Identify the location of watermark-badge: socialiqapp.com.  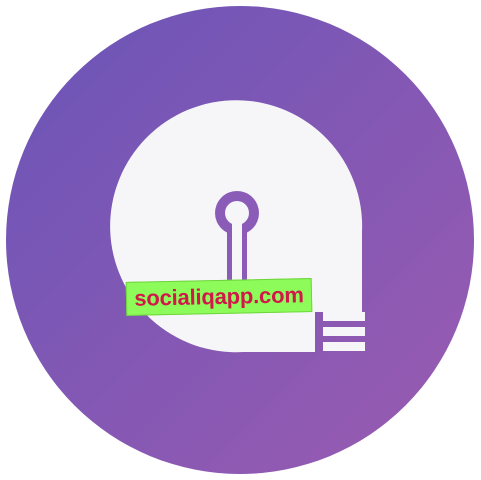
(219, 297).